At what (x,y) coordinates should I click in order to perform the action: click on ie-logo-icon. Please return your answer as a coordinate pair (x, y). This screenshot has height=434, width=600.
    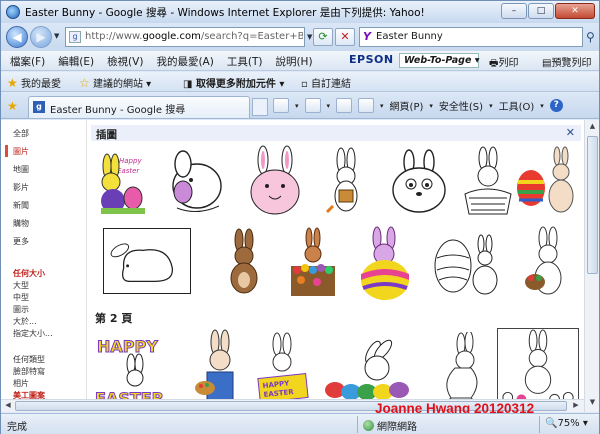
    Looking at the image, I should click on (13, 12).